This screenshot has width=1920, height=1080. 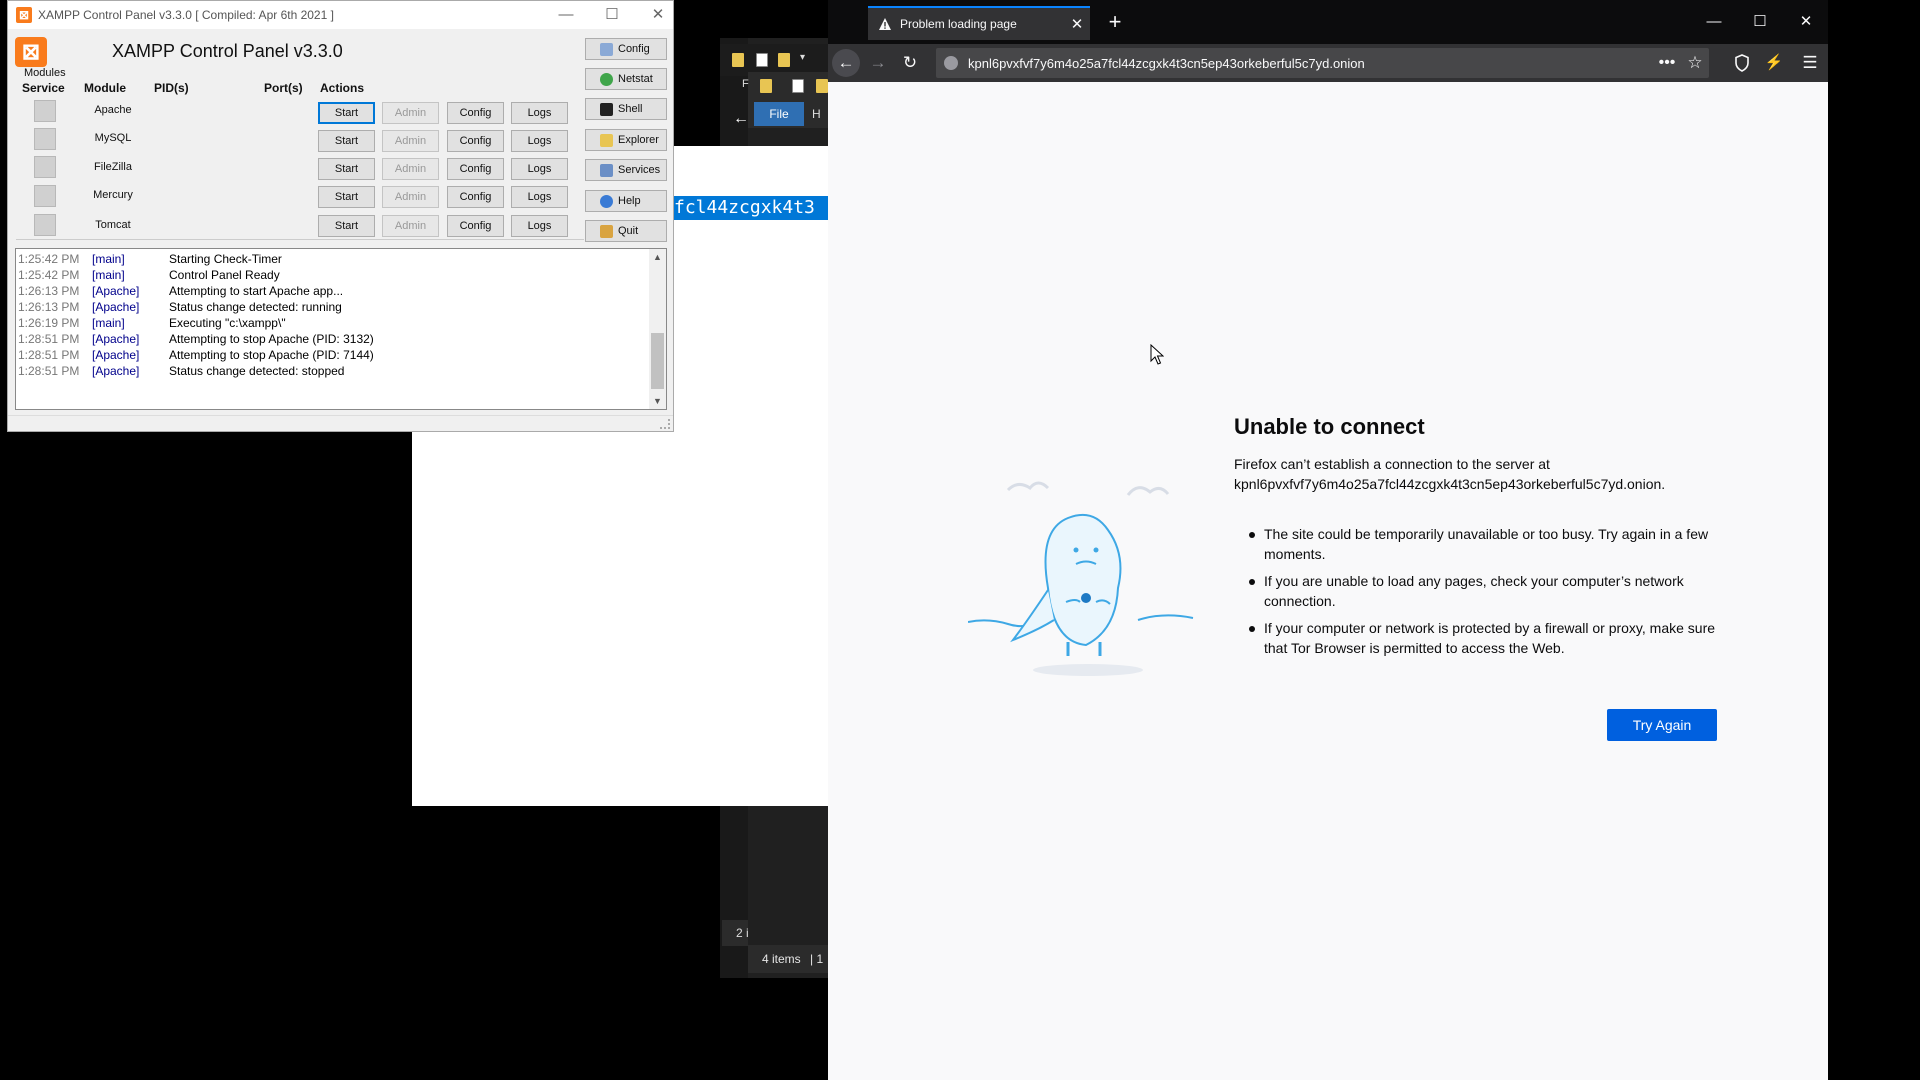 I want to click on scroll-down-arrow-icon: ▼, so click(x=657, y=401).